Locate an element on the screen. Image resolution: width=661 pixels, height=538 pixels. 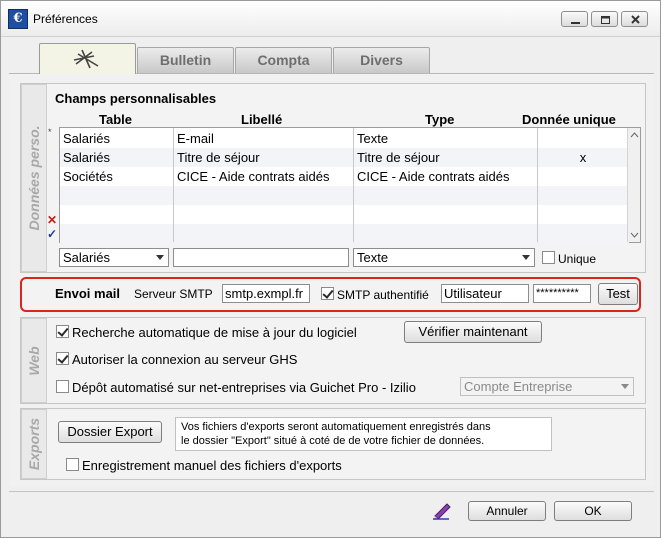
title-bar: € Préférences is located at coordinates (330, 19).